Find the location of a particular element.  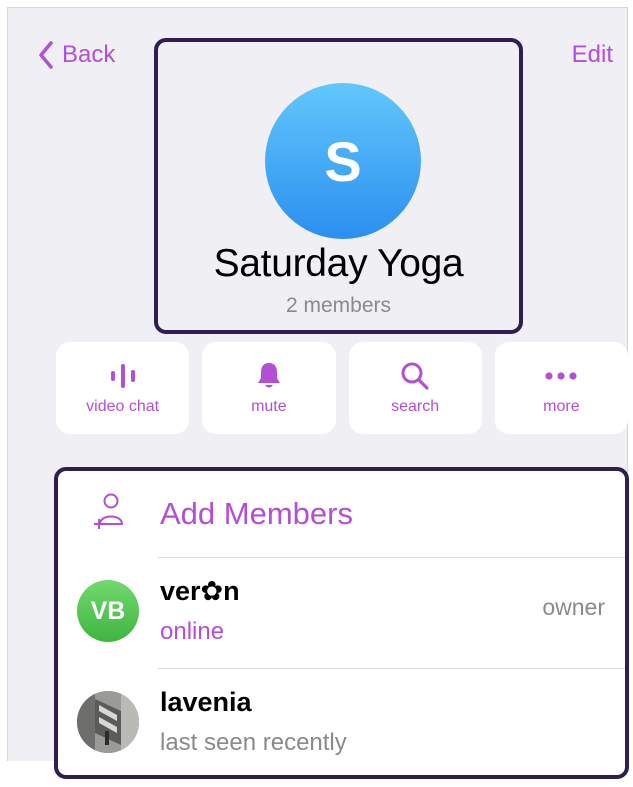

search-icon is located at coordinates (415, 376).